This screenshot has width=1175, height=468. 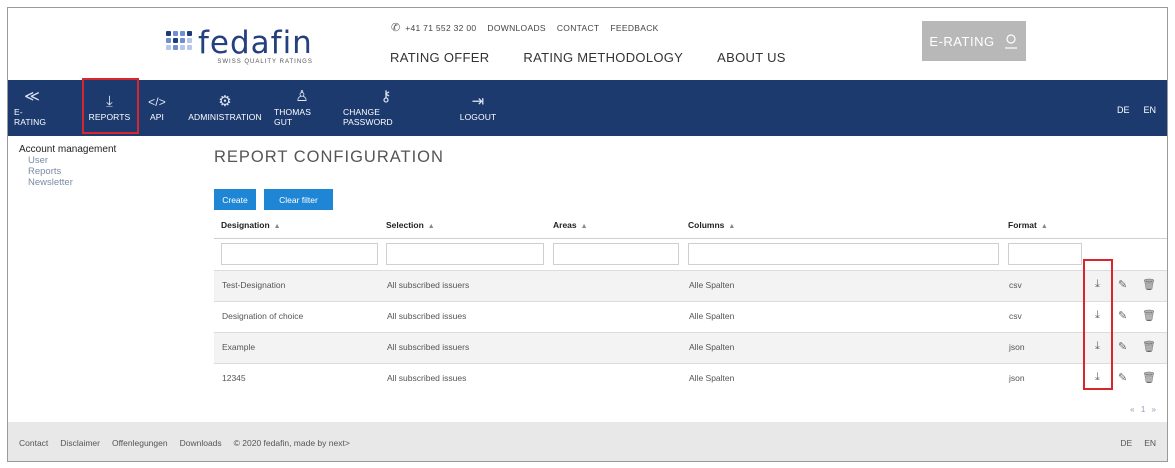 What do you see at coordinates (962, 41) in the screenshot?
I see `e-rating-label: E-RATING` at bounding box center [962, 41].